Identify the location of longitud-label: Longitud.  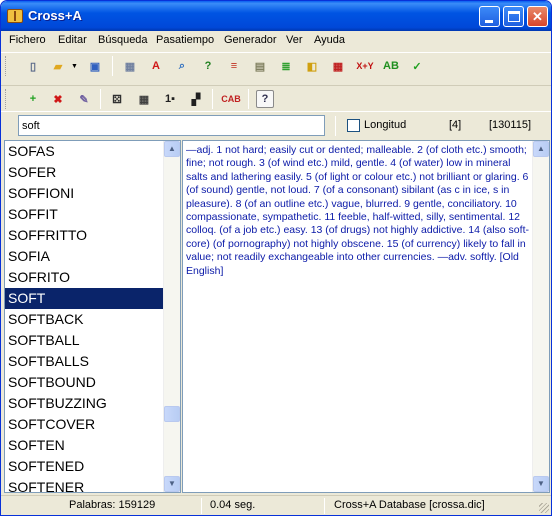
(385, 125).